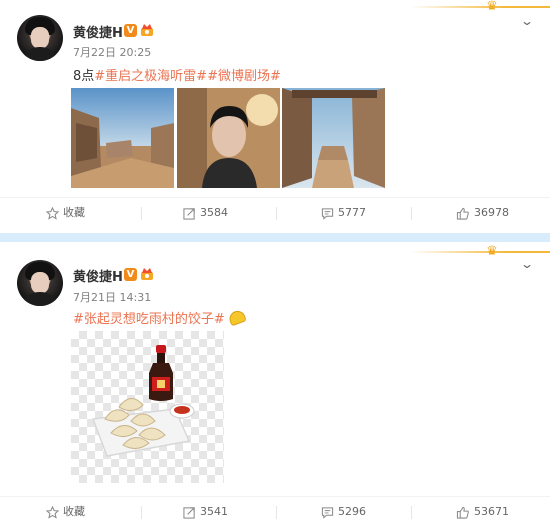  I want to click on repost-count: 3541, so click(214, 511).